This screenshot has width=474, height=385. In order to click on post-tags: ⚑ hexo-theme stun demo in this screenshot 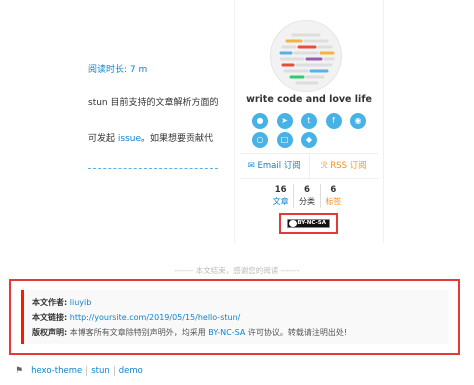, I will do `click(81, 371)`.